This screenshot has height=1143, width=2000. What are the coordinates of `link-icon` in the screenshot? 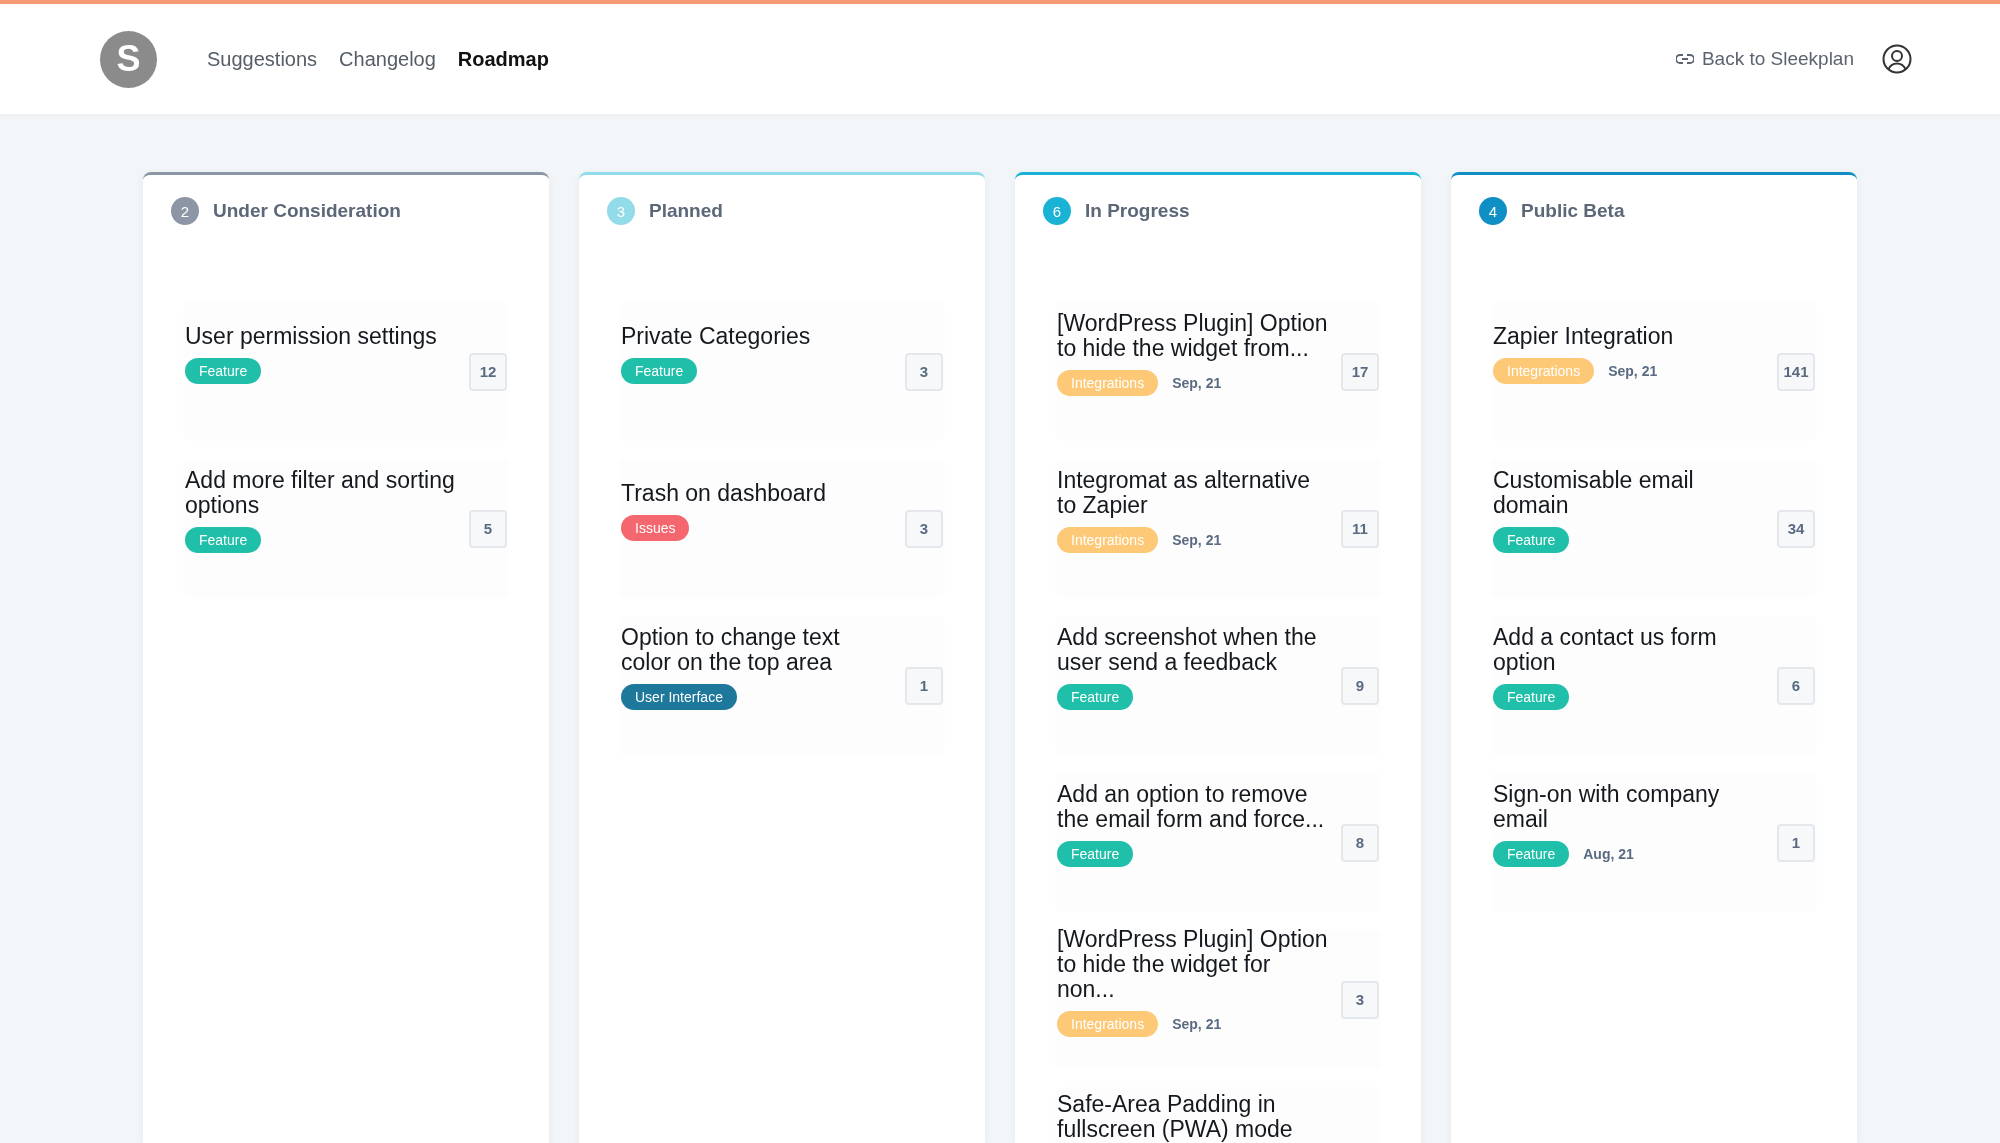 It's located at (1684, 59).